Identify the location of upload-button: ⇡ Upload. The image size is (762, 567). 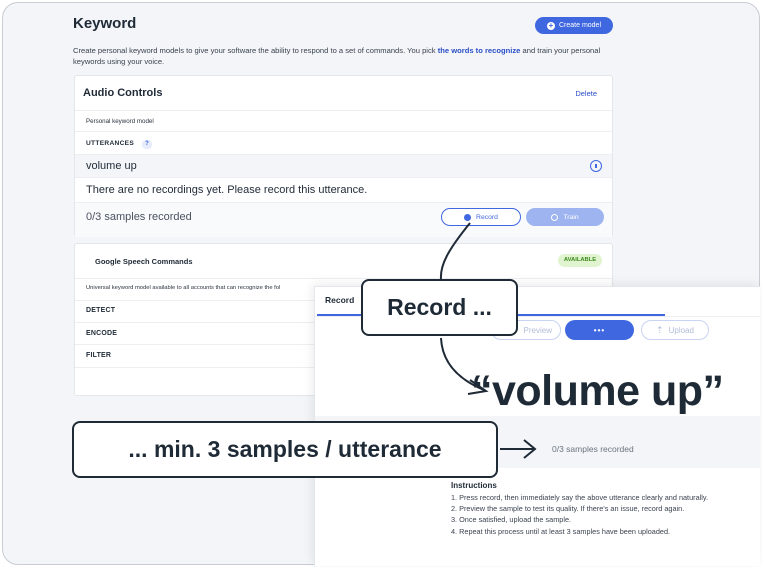
(675, 330).